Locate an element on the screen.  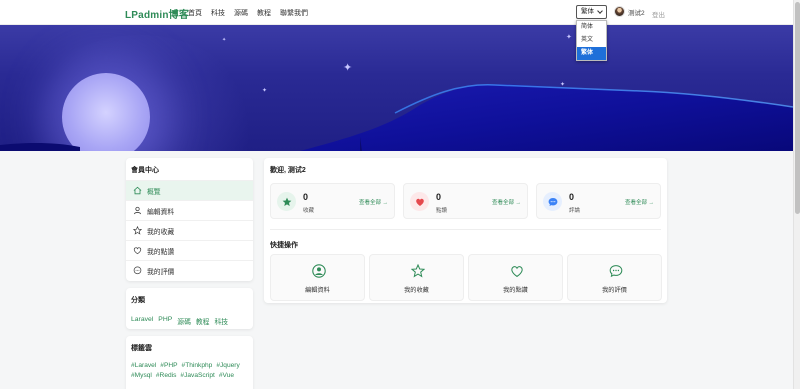
sidebar-item-favorites: 我的收藏 is located at coordinates (189, 230).